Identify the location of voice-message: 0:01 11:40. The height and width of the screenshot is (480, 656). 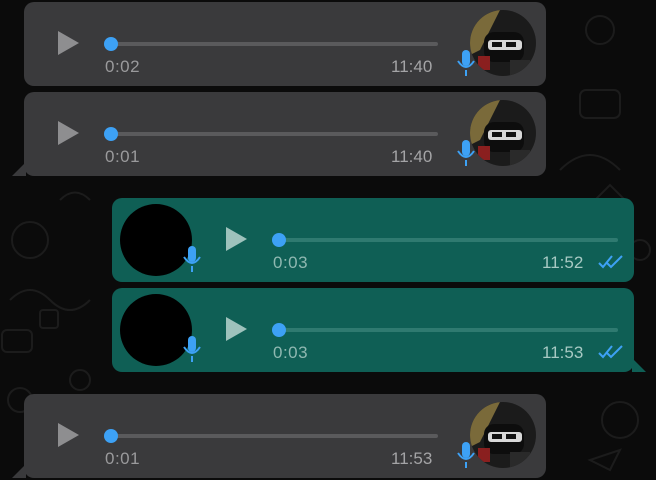
(279, 134).